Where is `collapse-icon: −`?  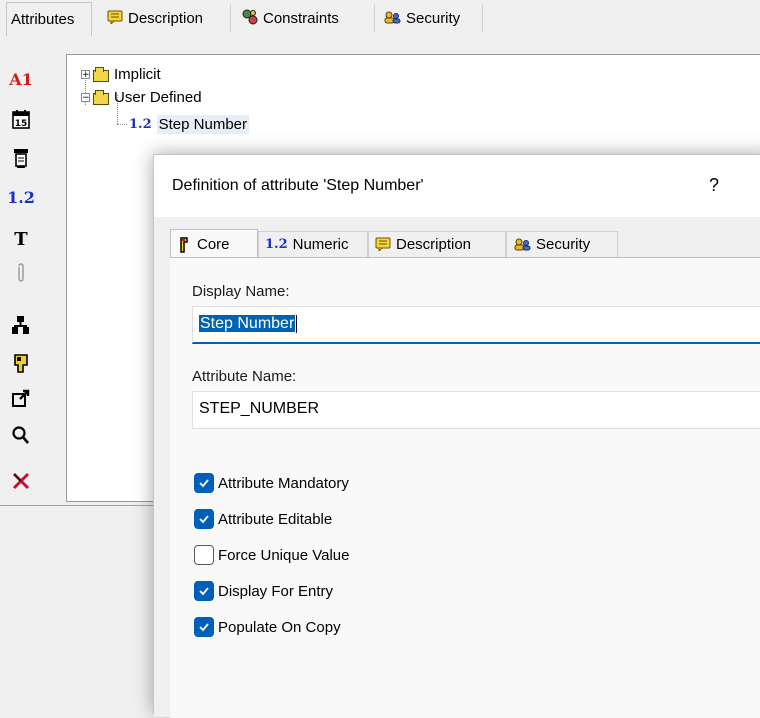 collapse-icon: − is located at coordinates (85, 97).